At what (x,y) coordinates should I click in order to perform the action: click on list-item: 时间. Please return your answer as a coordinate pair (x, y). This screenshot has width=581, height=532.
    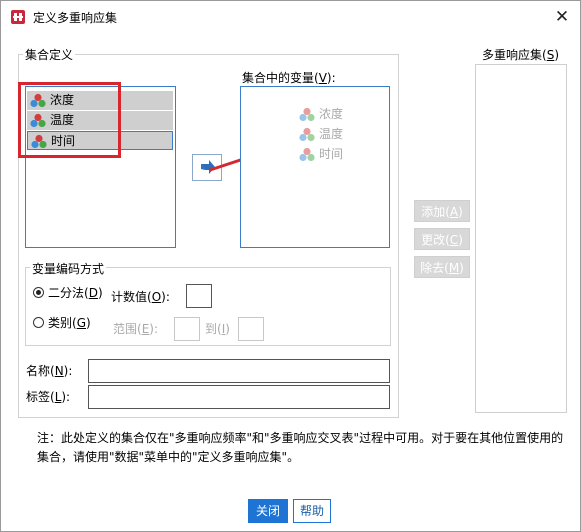
    Looking at the image, I should click on (336, 154).